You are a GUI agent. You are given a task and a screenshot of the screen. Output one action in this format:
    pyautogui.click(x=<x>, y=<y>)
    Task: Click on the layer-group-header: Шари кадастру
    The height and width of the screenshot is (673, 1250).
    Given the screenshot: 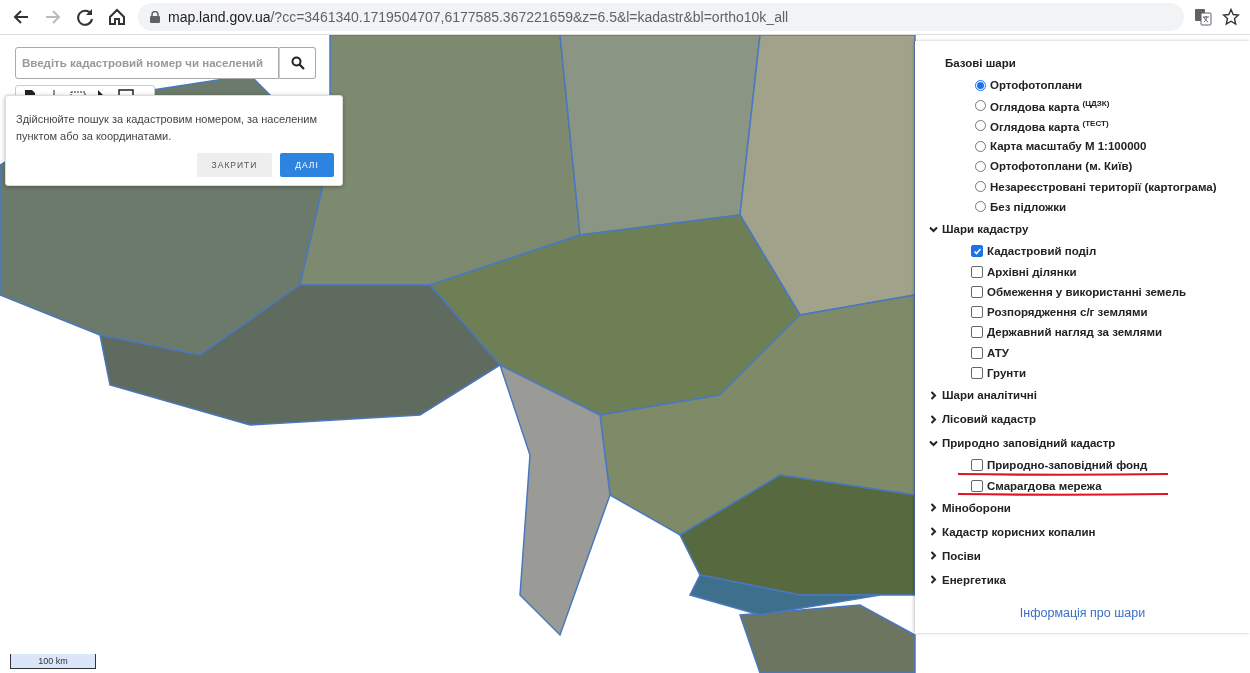 What is the action you would take?
    pyautogui.click(x=979, y=229)
    